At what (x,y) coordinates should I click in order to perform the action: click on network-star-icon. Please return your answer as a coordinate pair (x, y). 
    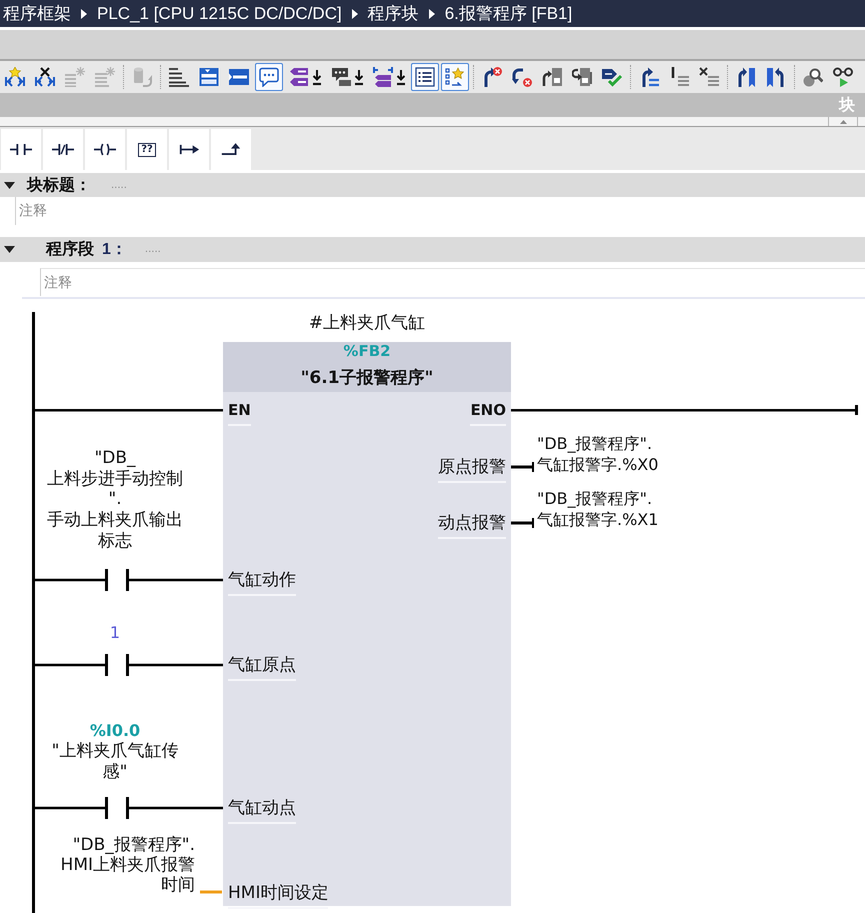
    Looking at the image, I should click on (15, 77).